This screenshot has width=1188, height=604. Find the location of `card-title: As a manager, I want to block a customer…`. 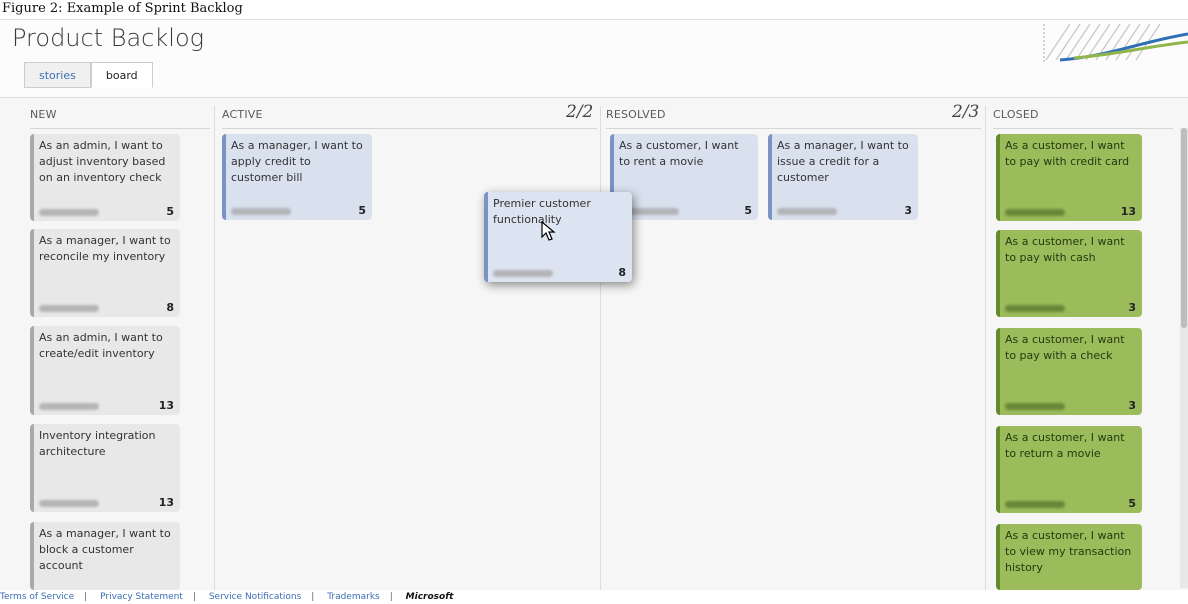

card-title: As a manager, I want to block a customer… is located at coordinates (105, 549).